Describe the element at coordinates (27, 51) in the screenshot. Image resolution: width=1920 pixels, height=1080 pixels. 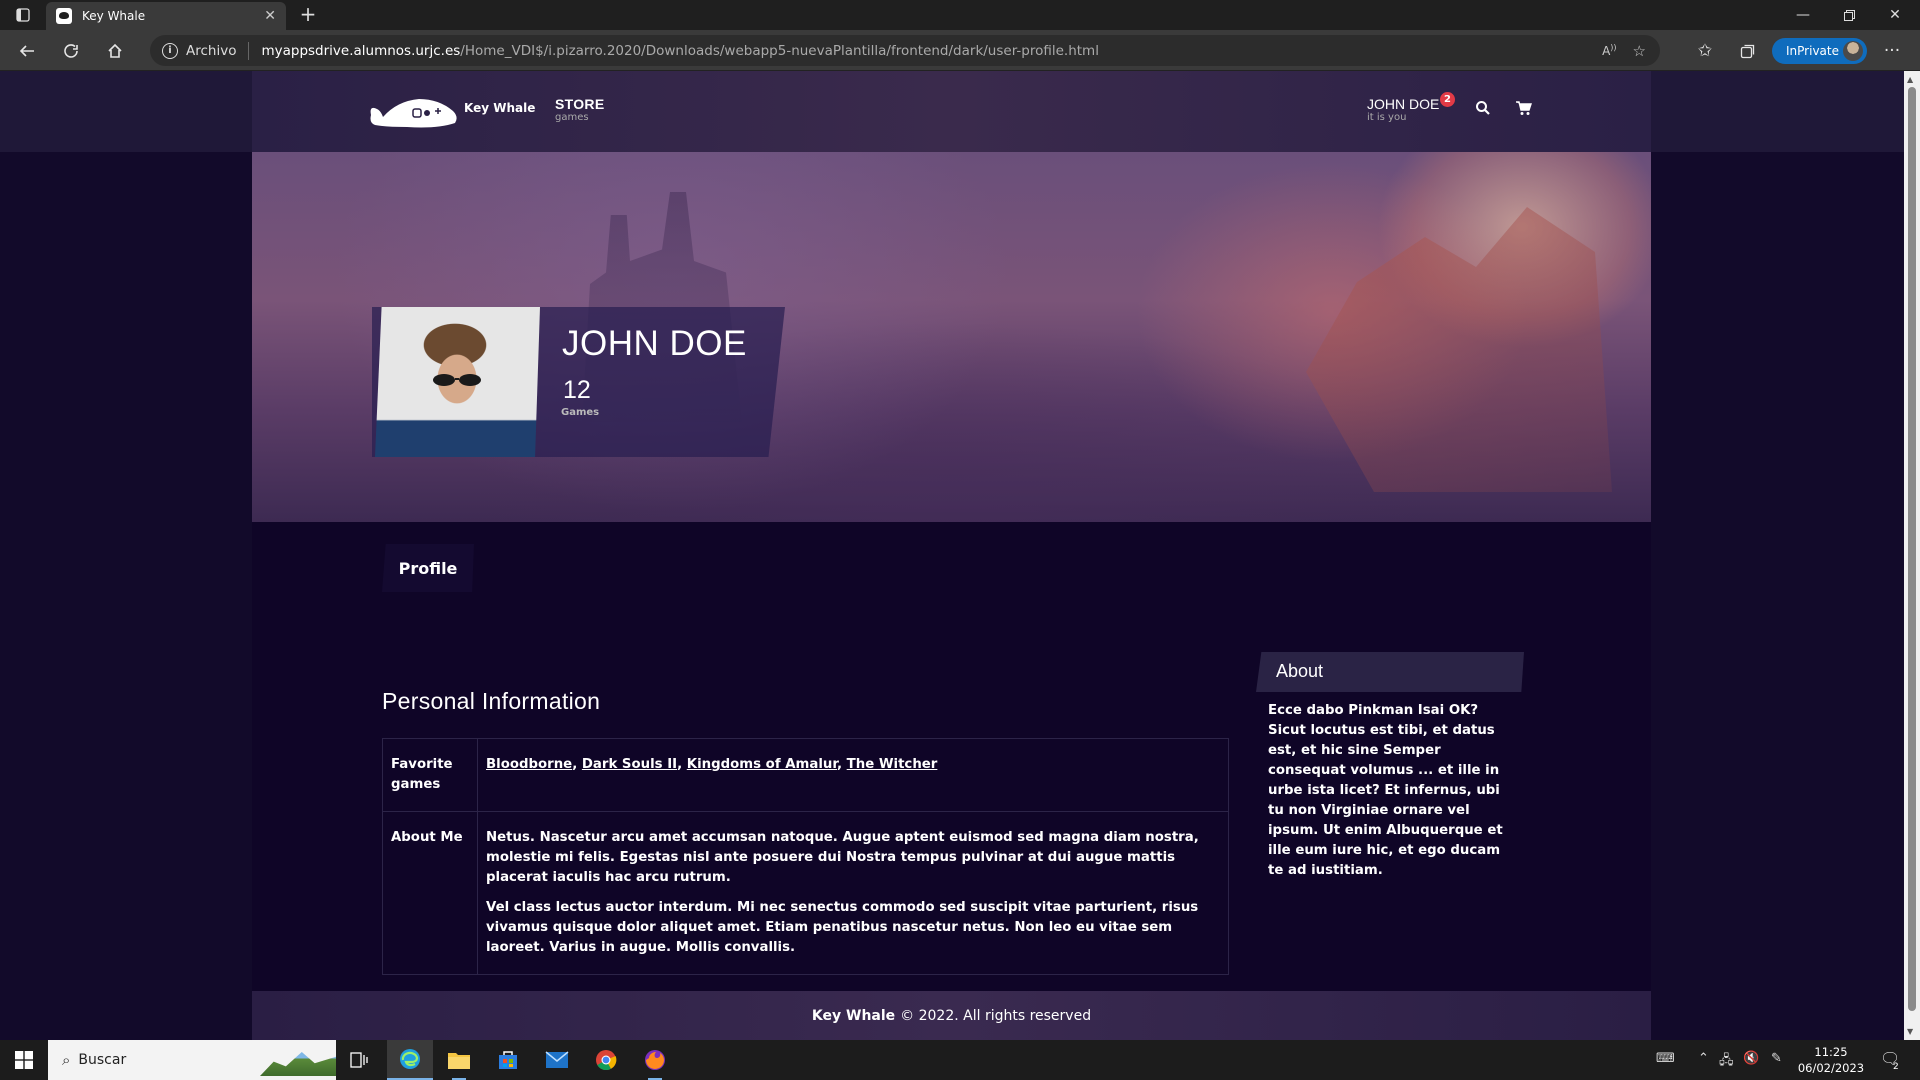
I see `back-icon` at that location.